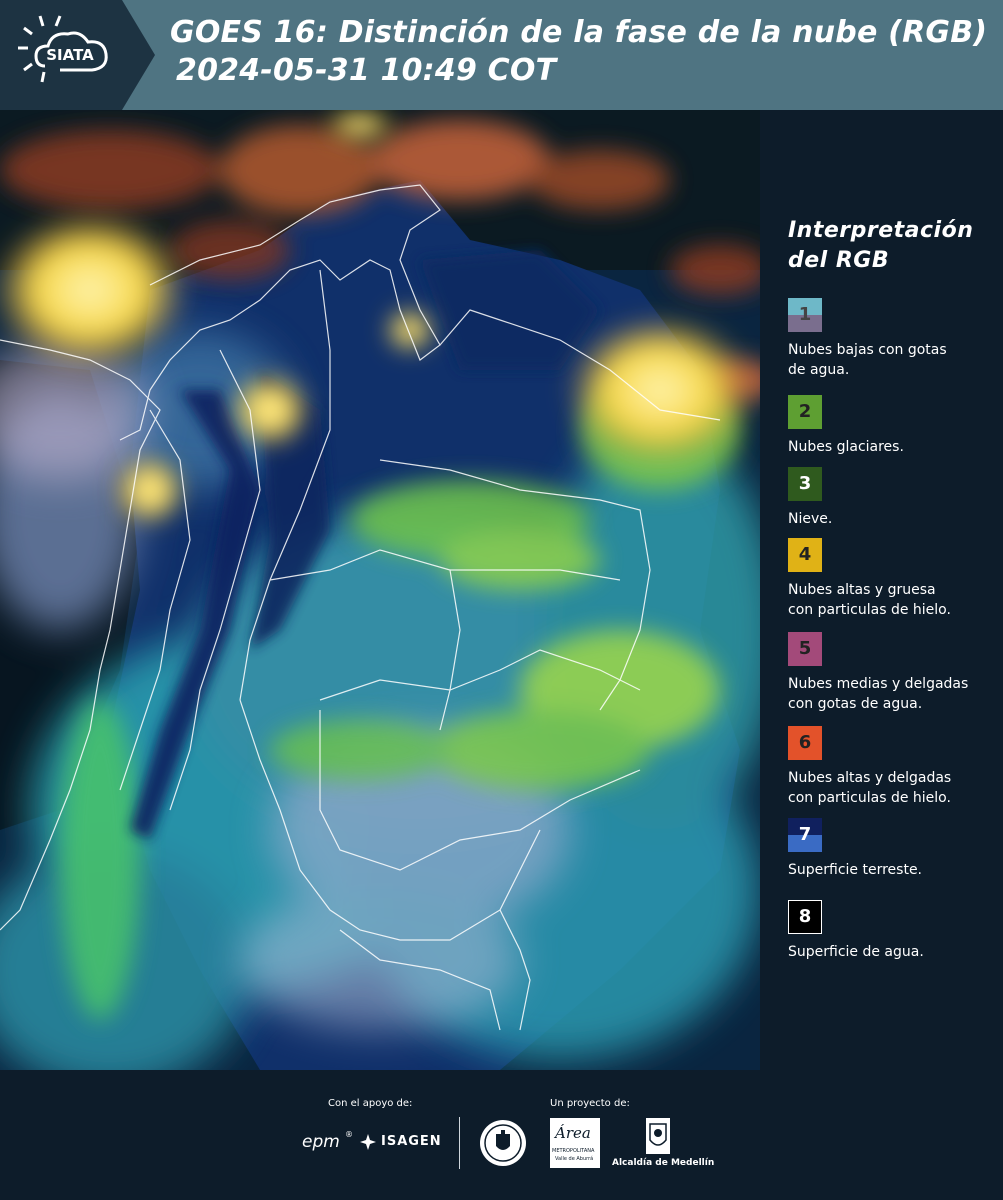 The image size is (1003, 1200). Describe the element at coordinates (867, 350) in the screenshot. I see `legend-label-line-1: Nubes bajas con gotas` at that location.